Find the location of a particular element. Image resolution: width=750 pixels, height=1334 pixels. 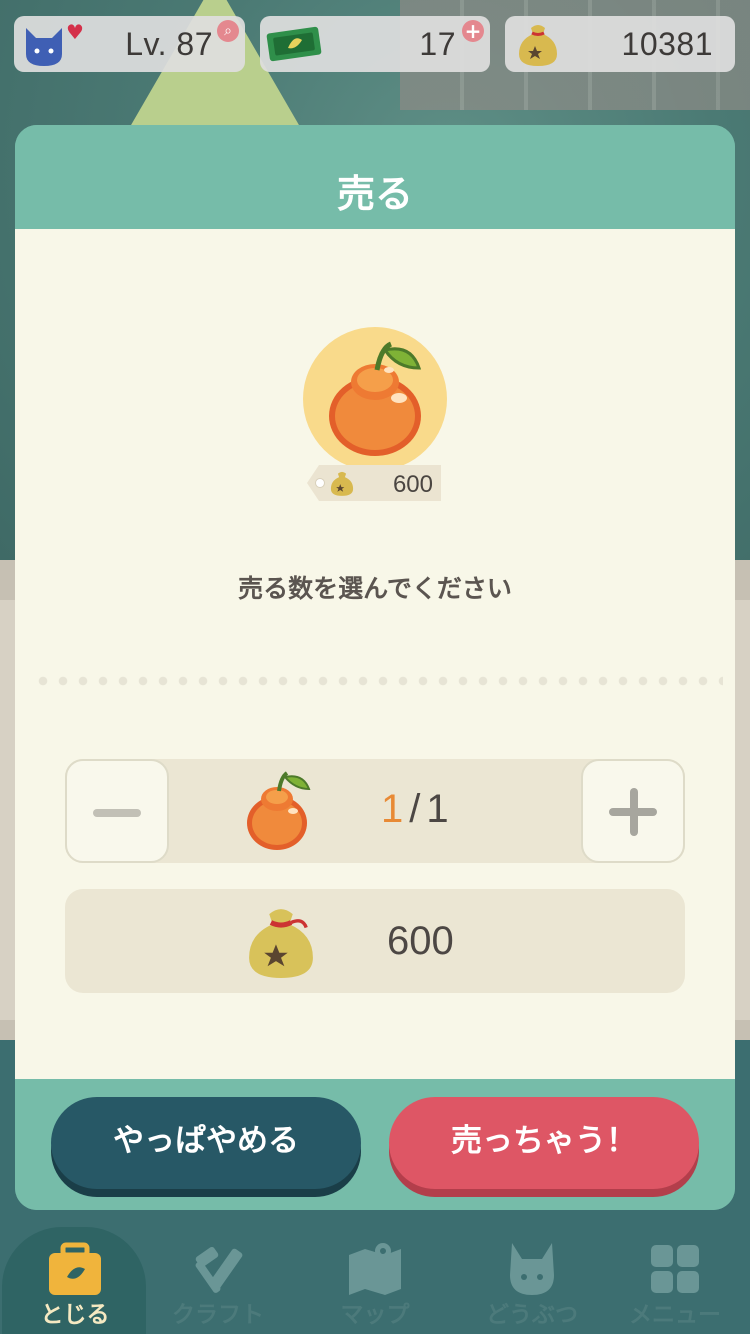

tickets-value: 17 is located at coordinates (437, 44).